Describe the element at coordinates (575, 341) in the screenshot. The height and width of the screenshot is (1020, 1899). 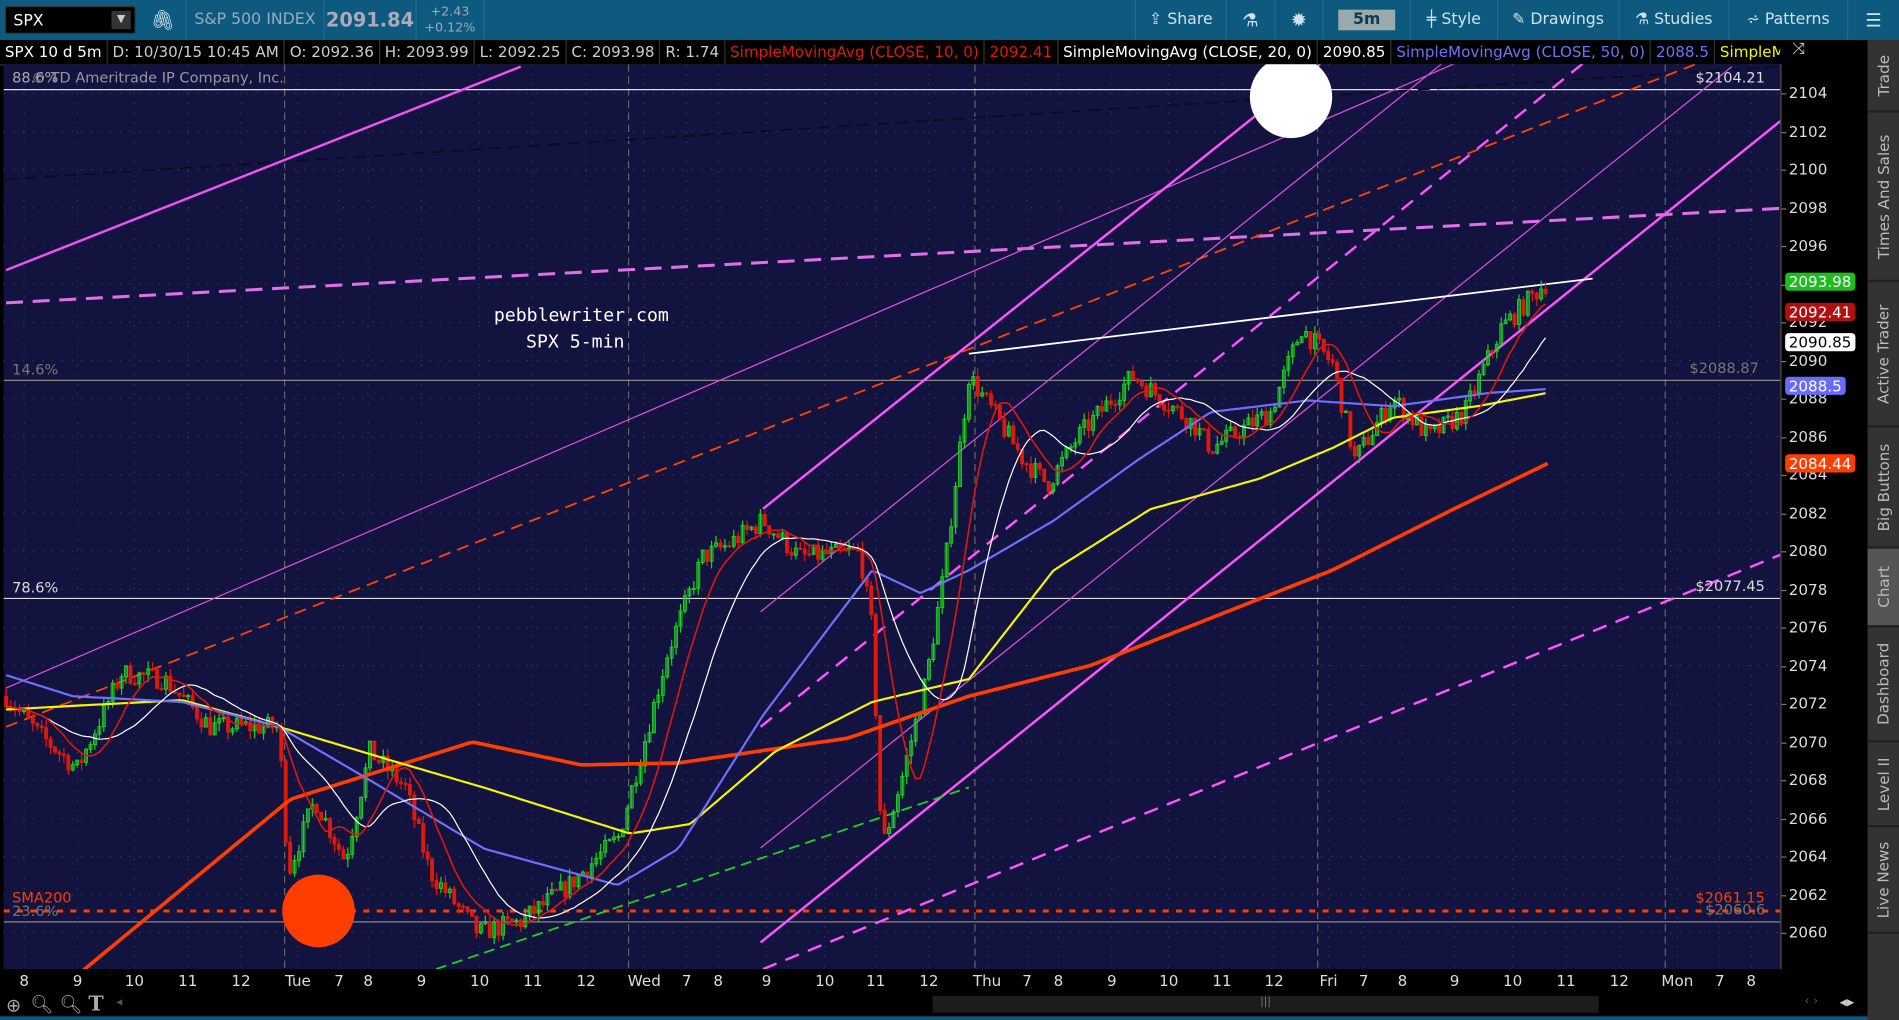
I see `annotation-title: SPX 5-min` at that location.